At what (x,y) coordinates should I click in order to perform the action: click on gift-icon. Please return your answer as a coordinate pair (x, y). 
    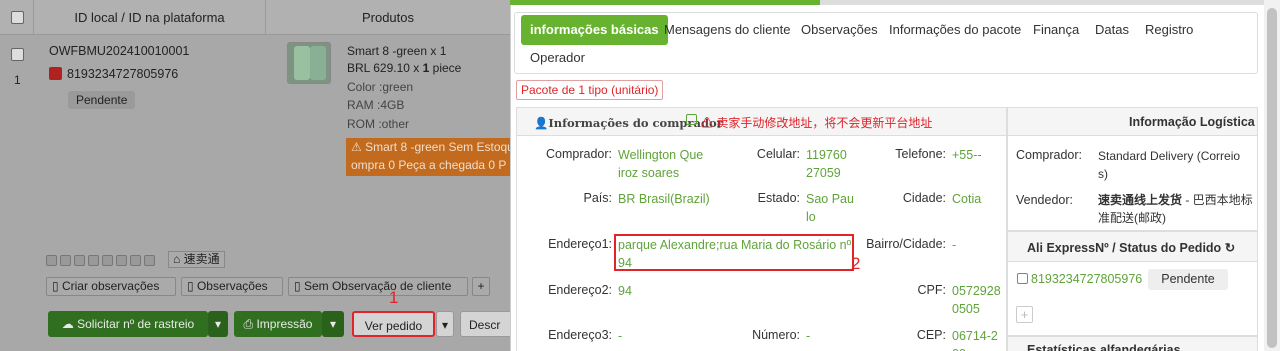
    Looking at the image, I should click on (79, 261).